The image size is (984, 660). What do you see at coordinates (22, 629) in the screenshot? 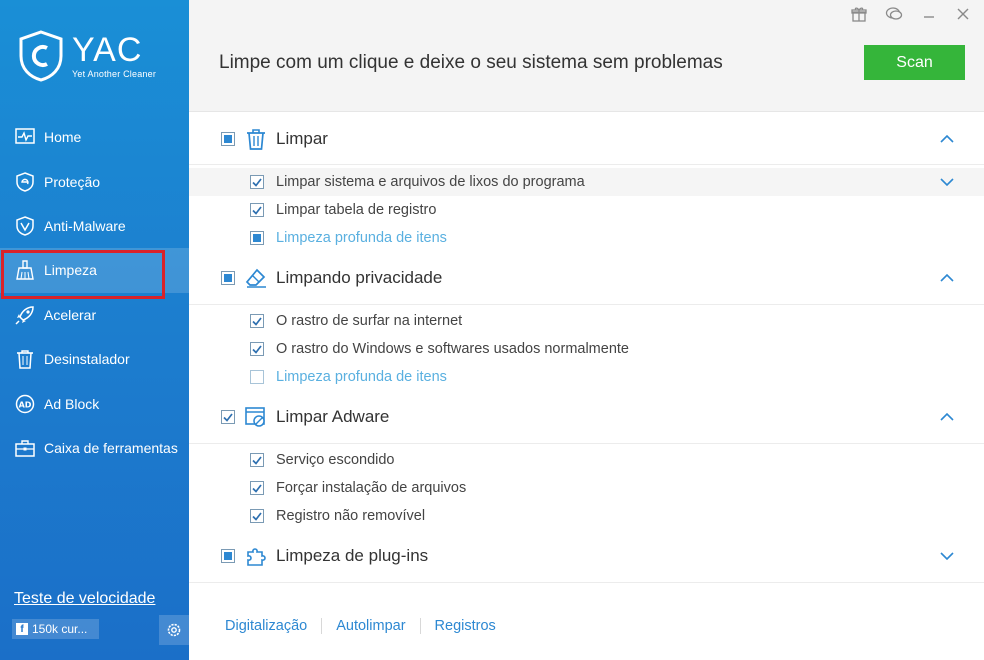
I see `facebook-icon: f` at bounding box center [22, 629].